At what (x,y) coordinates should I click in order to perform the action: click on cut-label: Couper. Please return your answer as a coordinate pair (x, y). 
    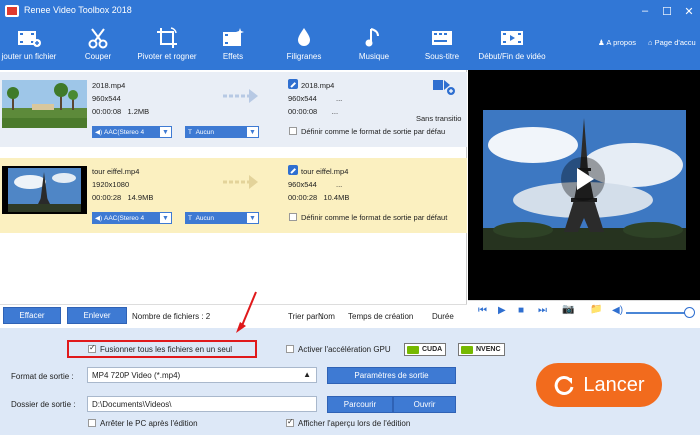
    Looking at the image, I should click on (98, 56).